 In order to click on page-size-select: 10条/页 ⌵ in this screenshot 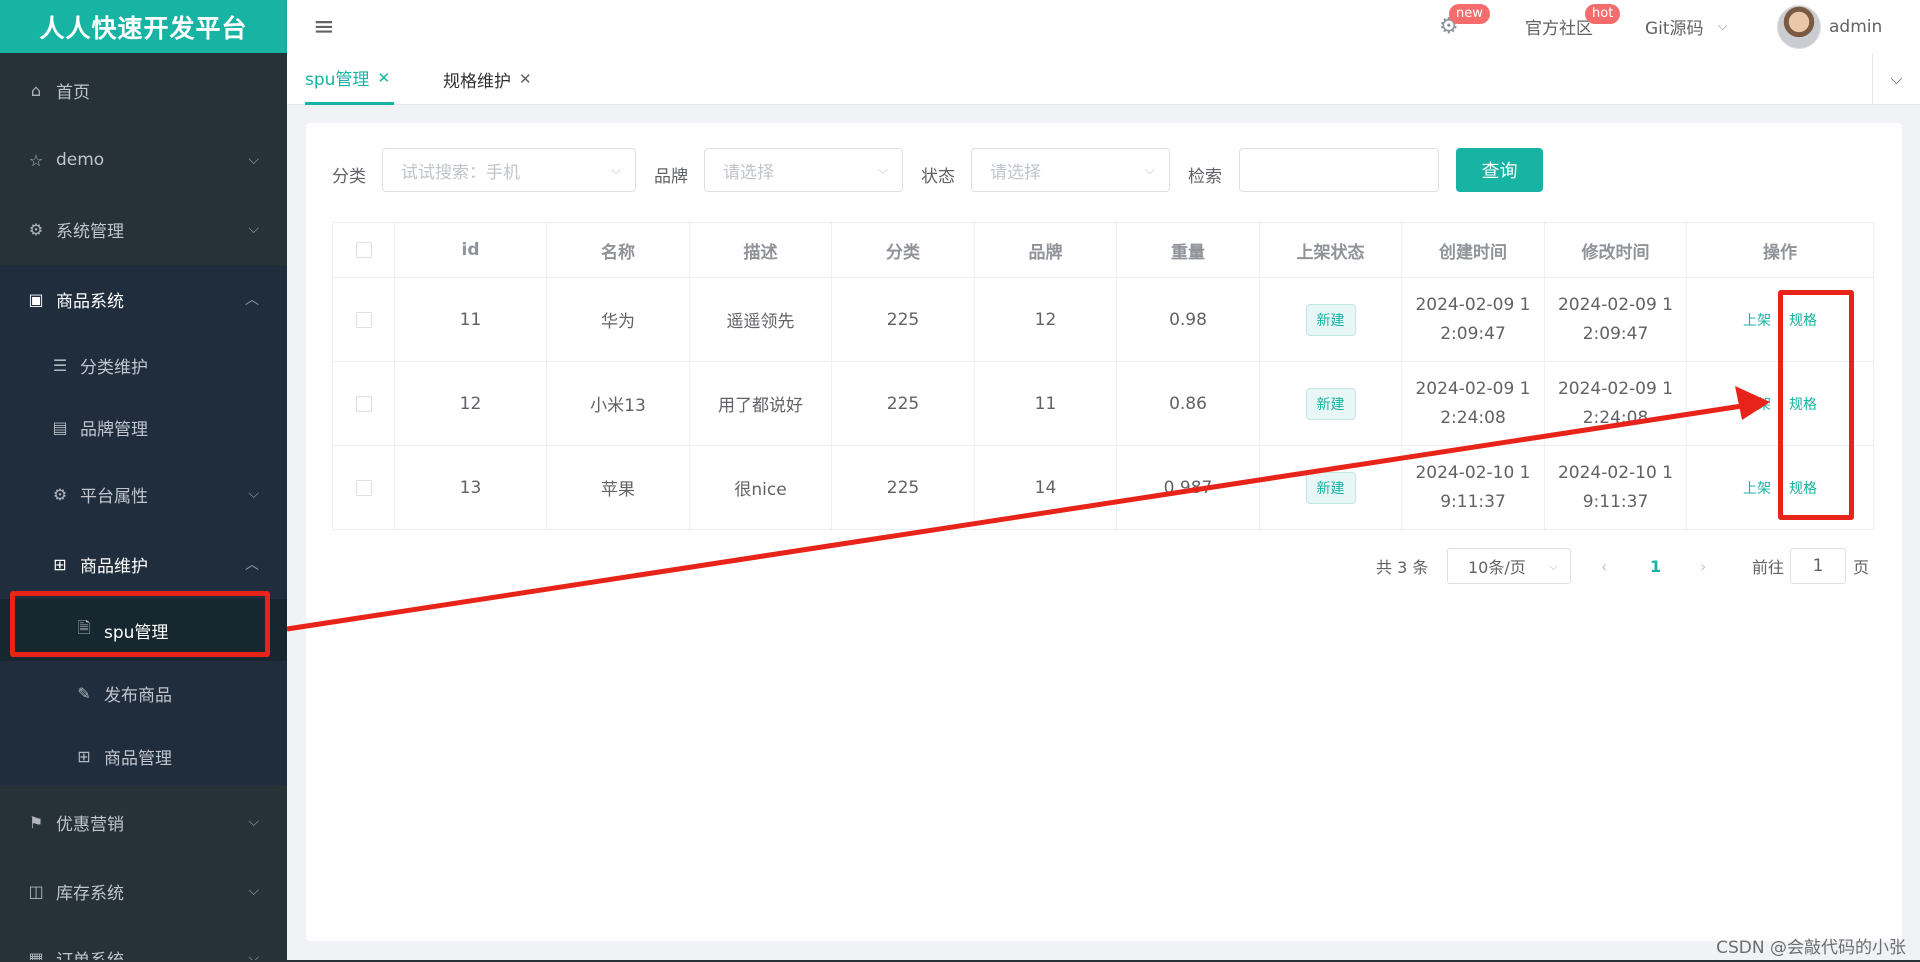, I will do `click(1509, 566)`.